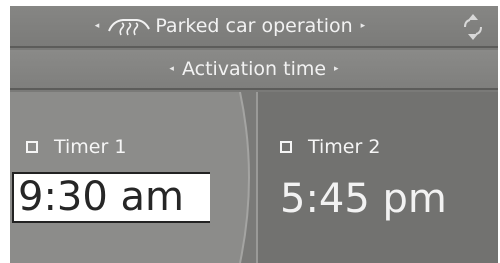 The image size is (500, 263). Describe the element at coordinates (363, 199) in the screenshot. I see `timer-2-time: 5:45 pm` at that location.